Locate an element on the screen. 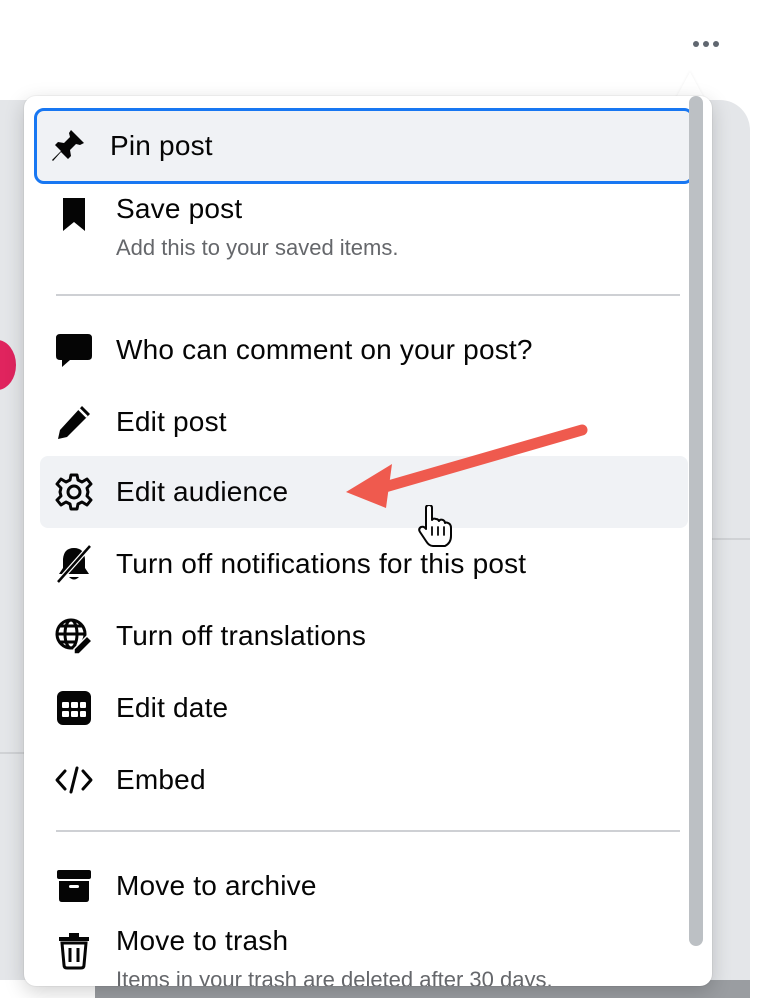 This screenshot has width=762, height=998. menu-item-label: Pin post is located at coordinates (161, 145).